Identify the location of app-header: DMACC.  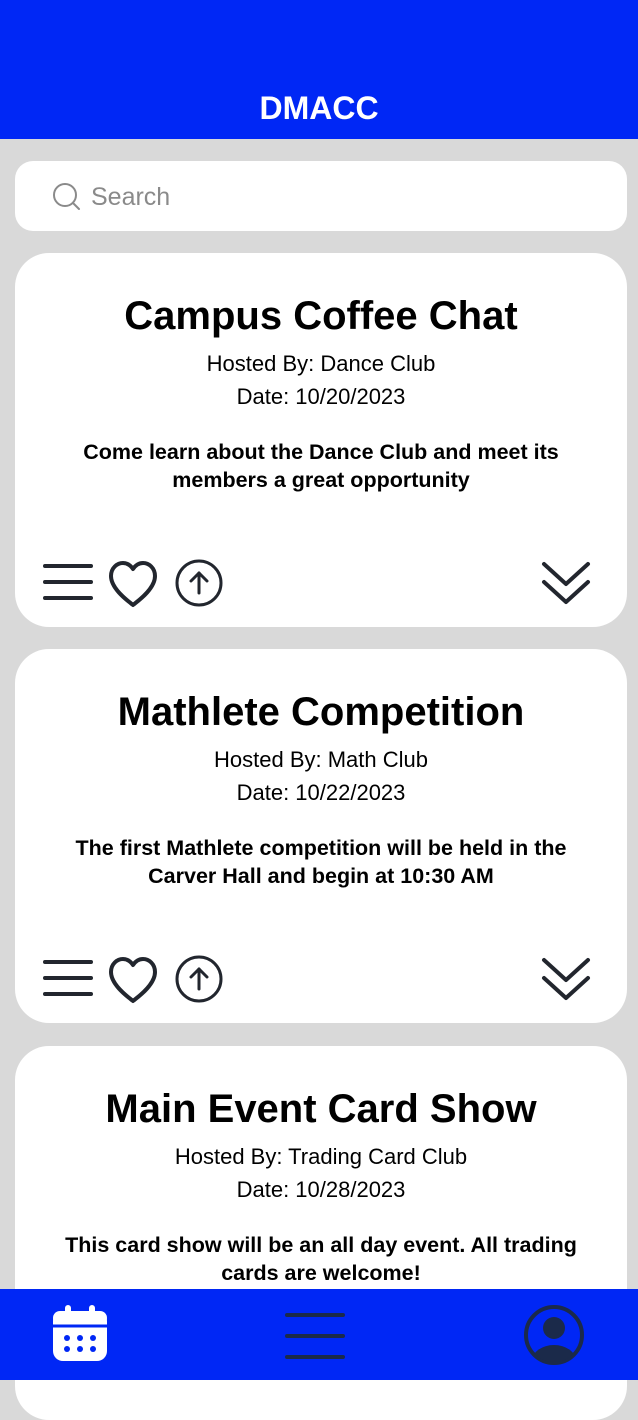
(319, 69).